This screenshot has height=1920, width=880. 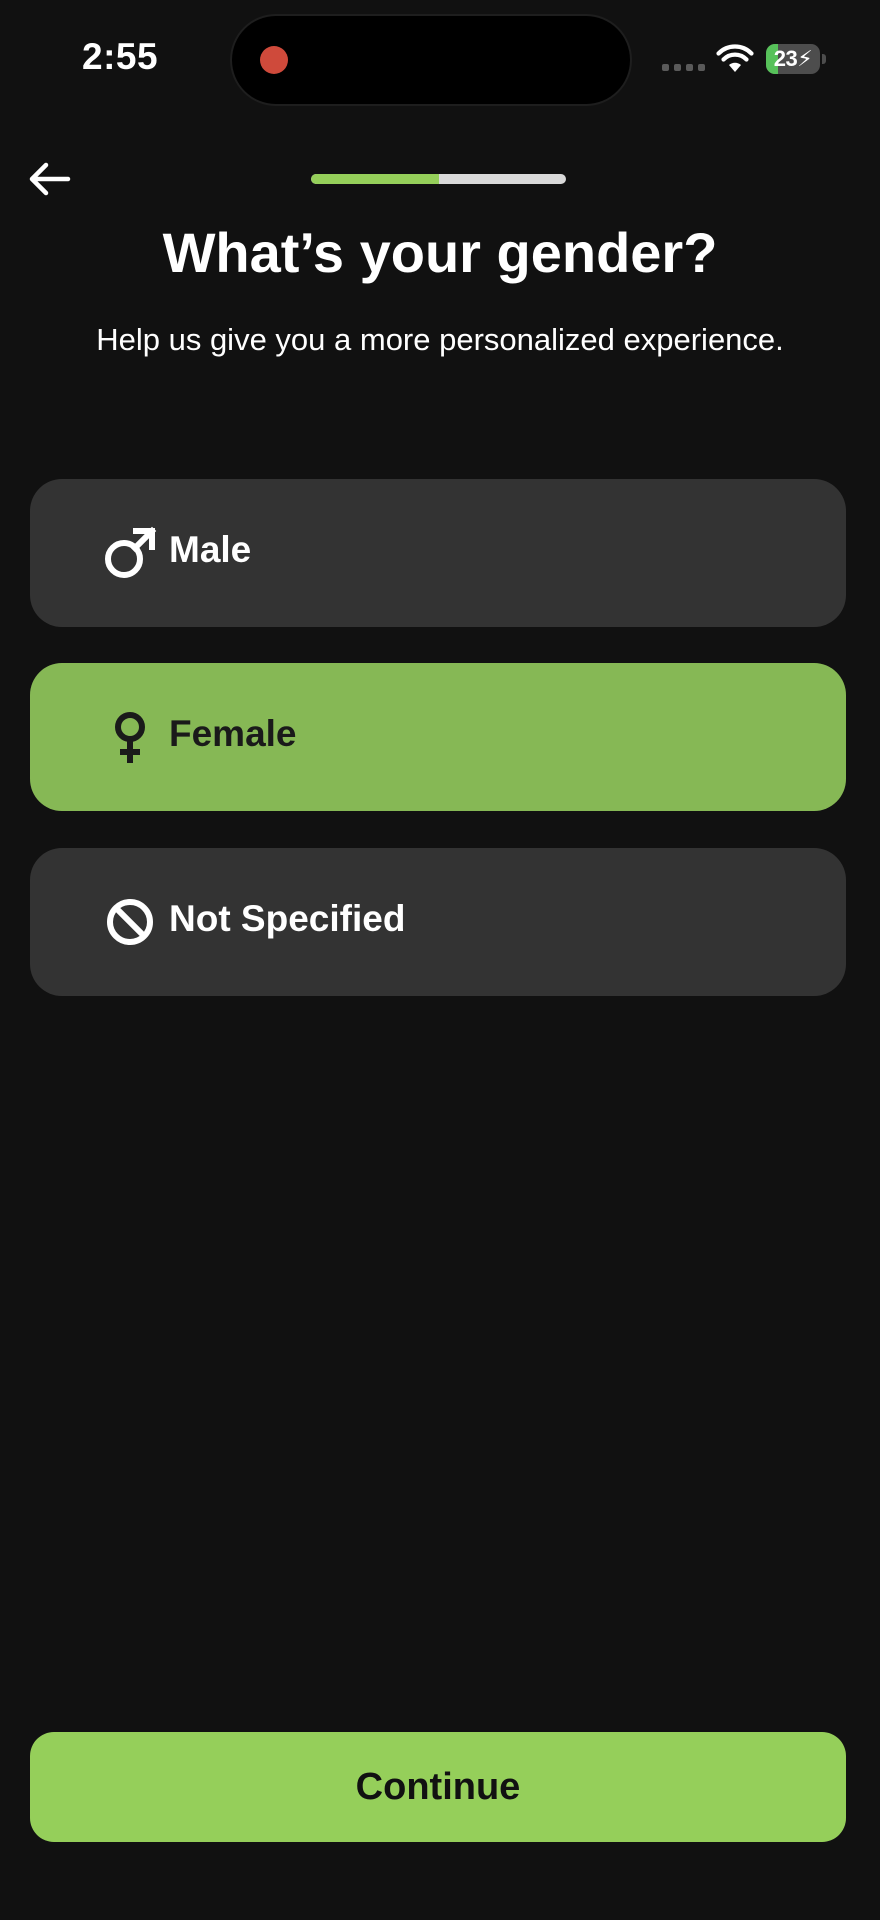 What do you see at coordinates (130, 737) in the screenshot?
I see `female-symbol-icon` at bounding box center [130, 737].